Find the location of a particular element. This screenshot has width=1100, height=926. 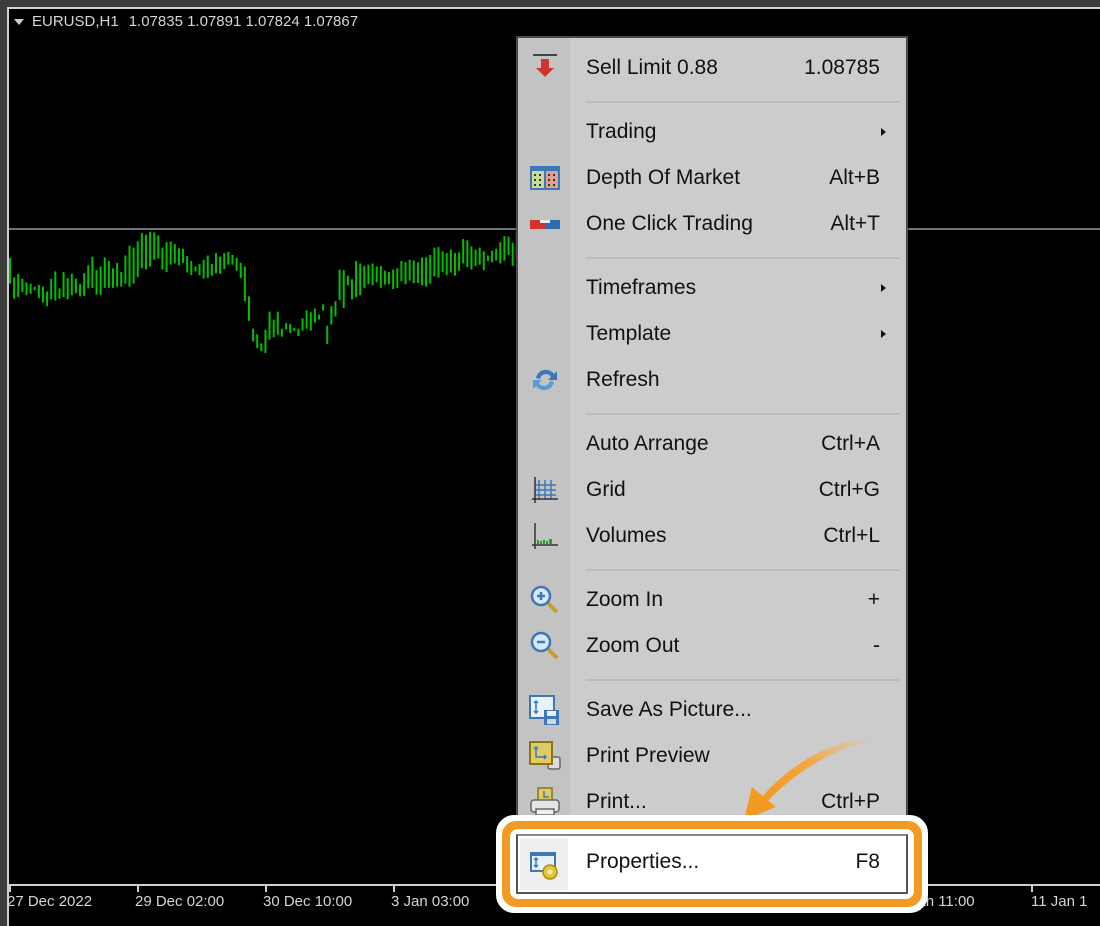

menu-item-label: Timeframes is located at coordinates (641, 287).